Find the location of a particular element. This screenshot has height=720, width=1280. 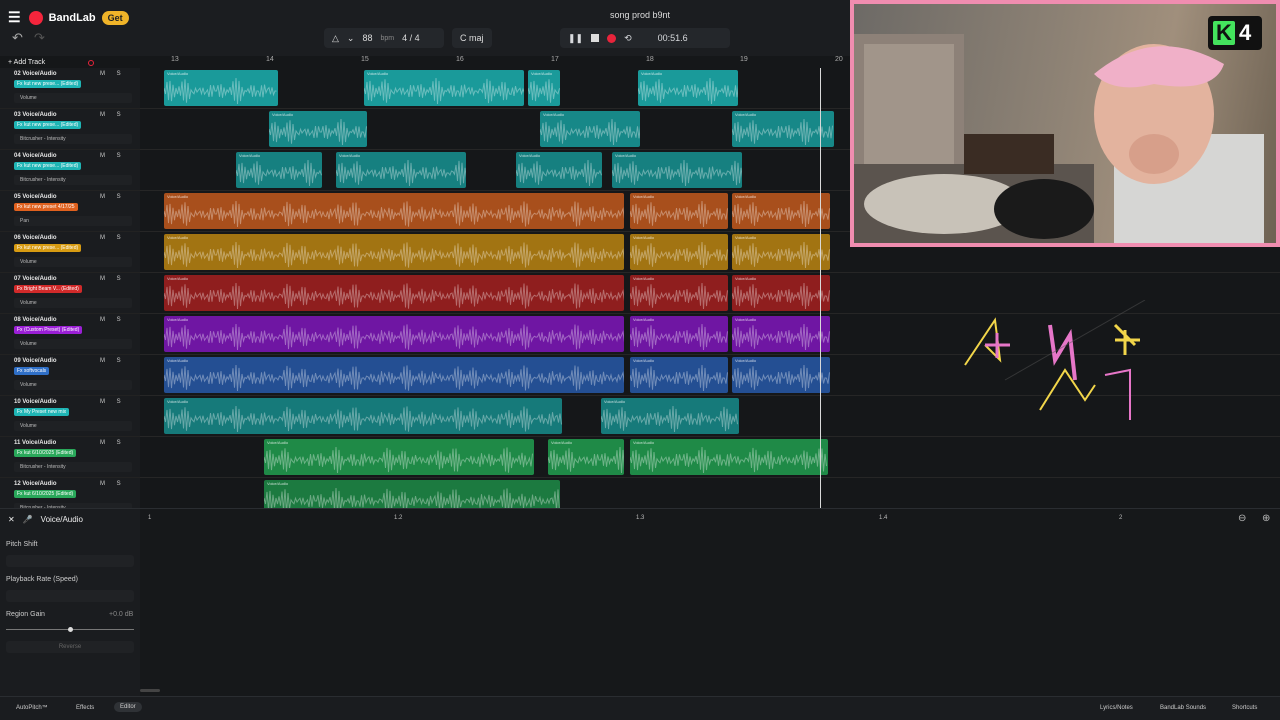

key-value: C maj is located at coordinates (472, 38).